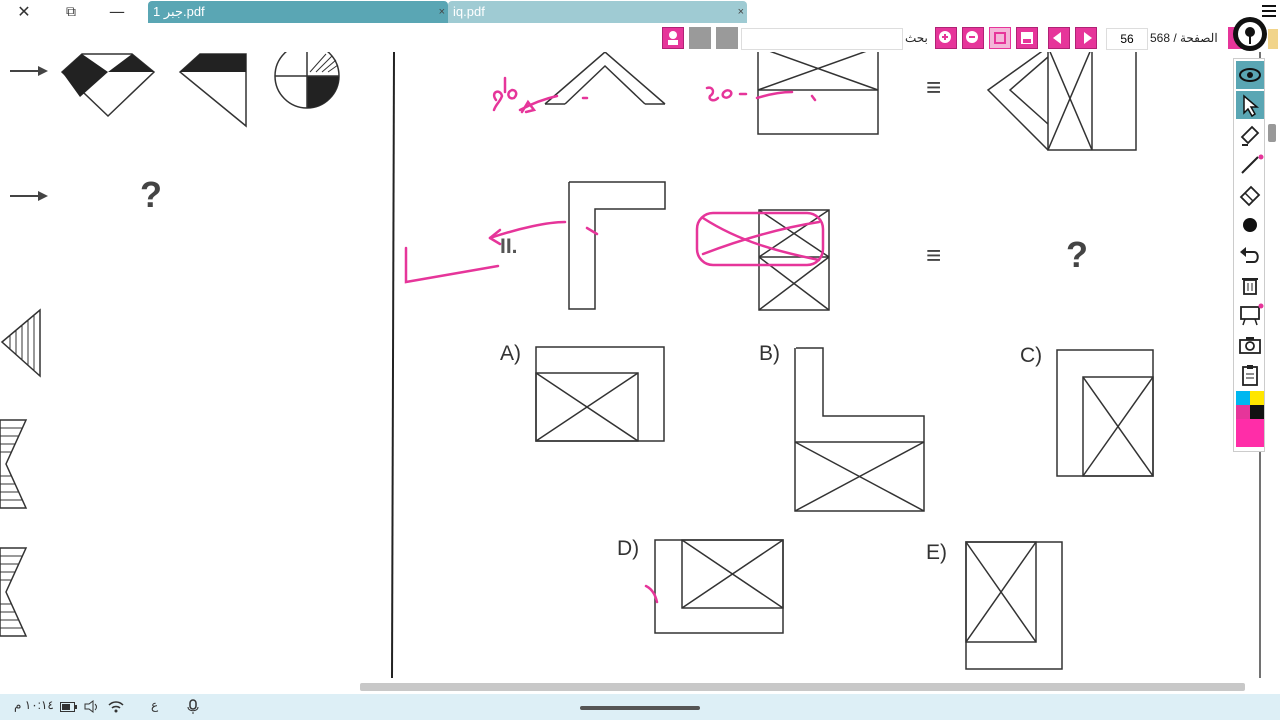 The height and width of the screenshot is (720, 1280). Describe the element at coordinates (509, 246) in the screenshot. I see `question-number: II.` at that location.